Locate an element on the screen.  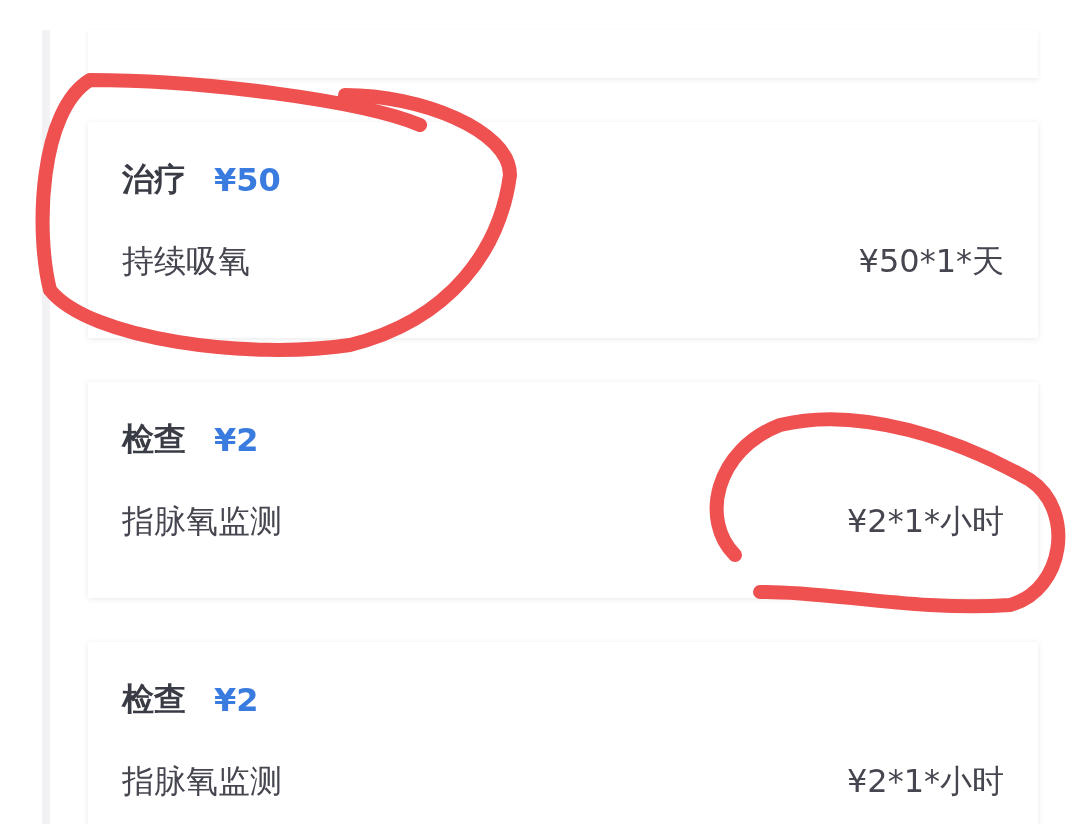
item-category: 治疗 is located at coordinates (154, 179).